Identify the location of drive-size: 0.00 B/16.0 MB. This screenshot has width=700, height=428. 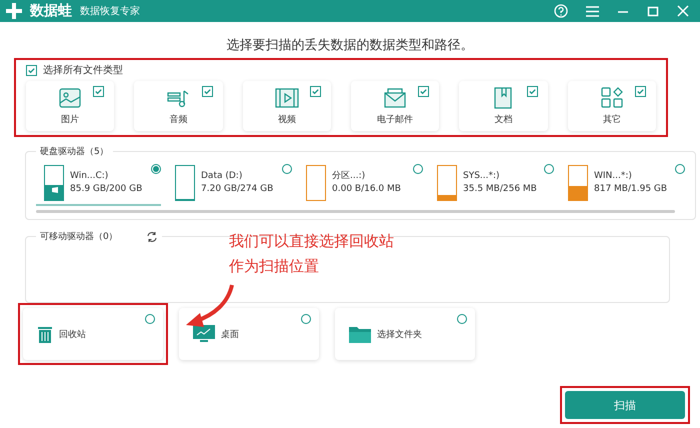
(366, 189).